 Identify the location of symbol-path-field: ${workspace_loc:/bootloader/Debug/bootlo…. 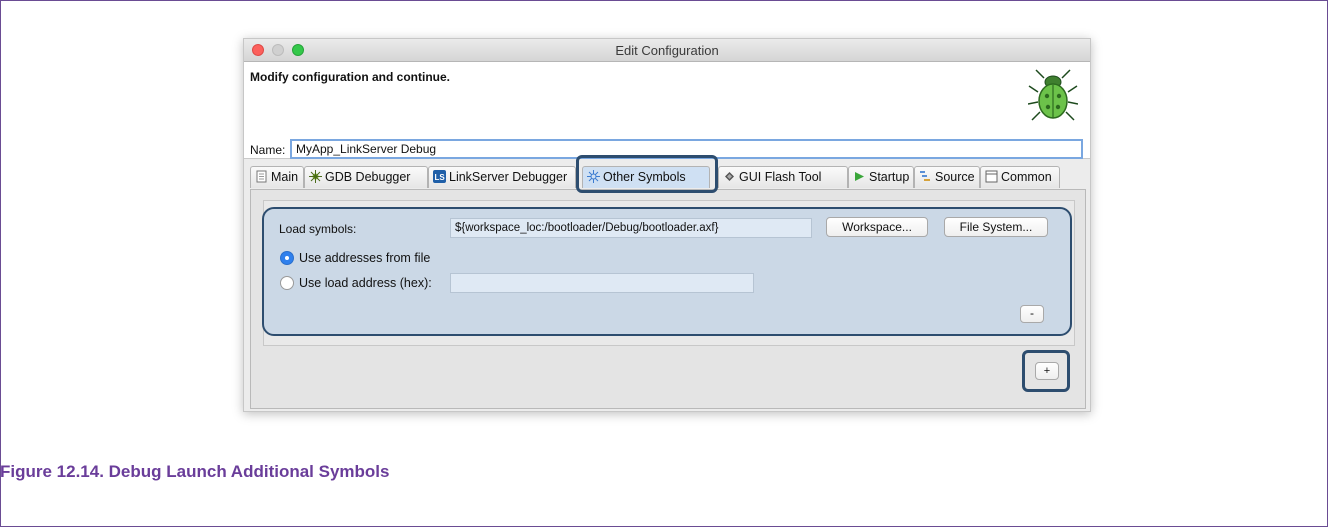
(631, 228).